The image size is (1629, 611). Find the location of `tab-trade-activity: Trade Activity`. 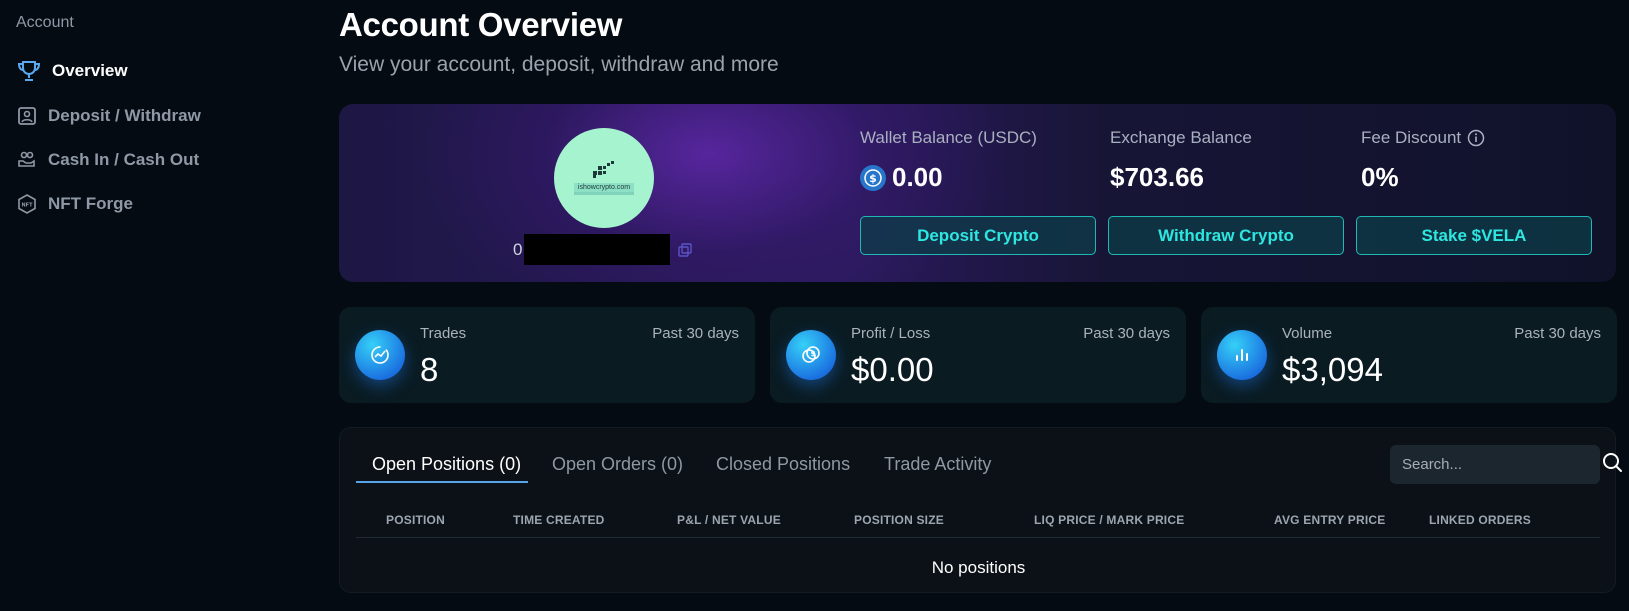

tab-trade-activity: Trade Activity is located at coordinates (937, 464).